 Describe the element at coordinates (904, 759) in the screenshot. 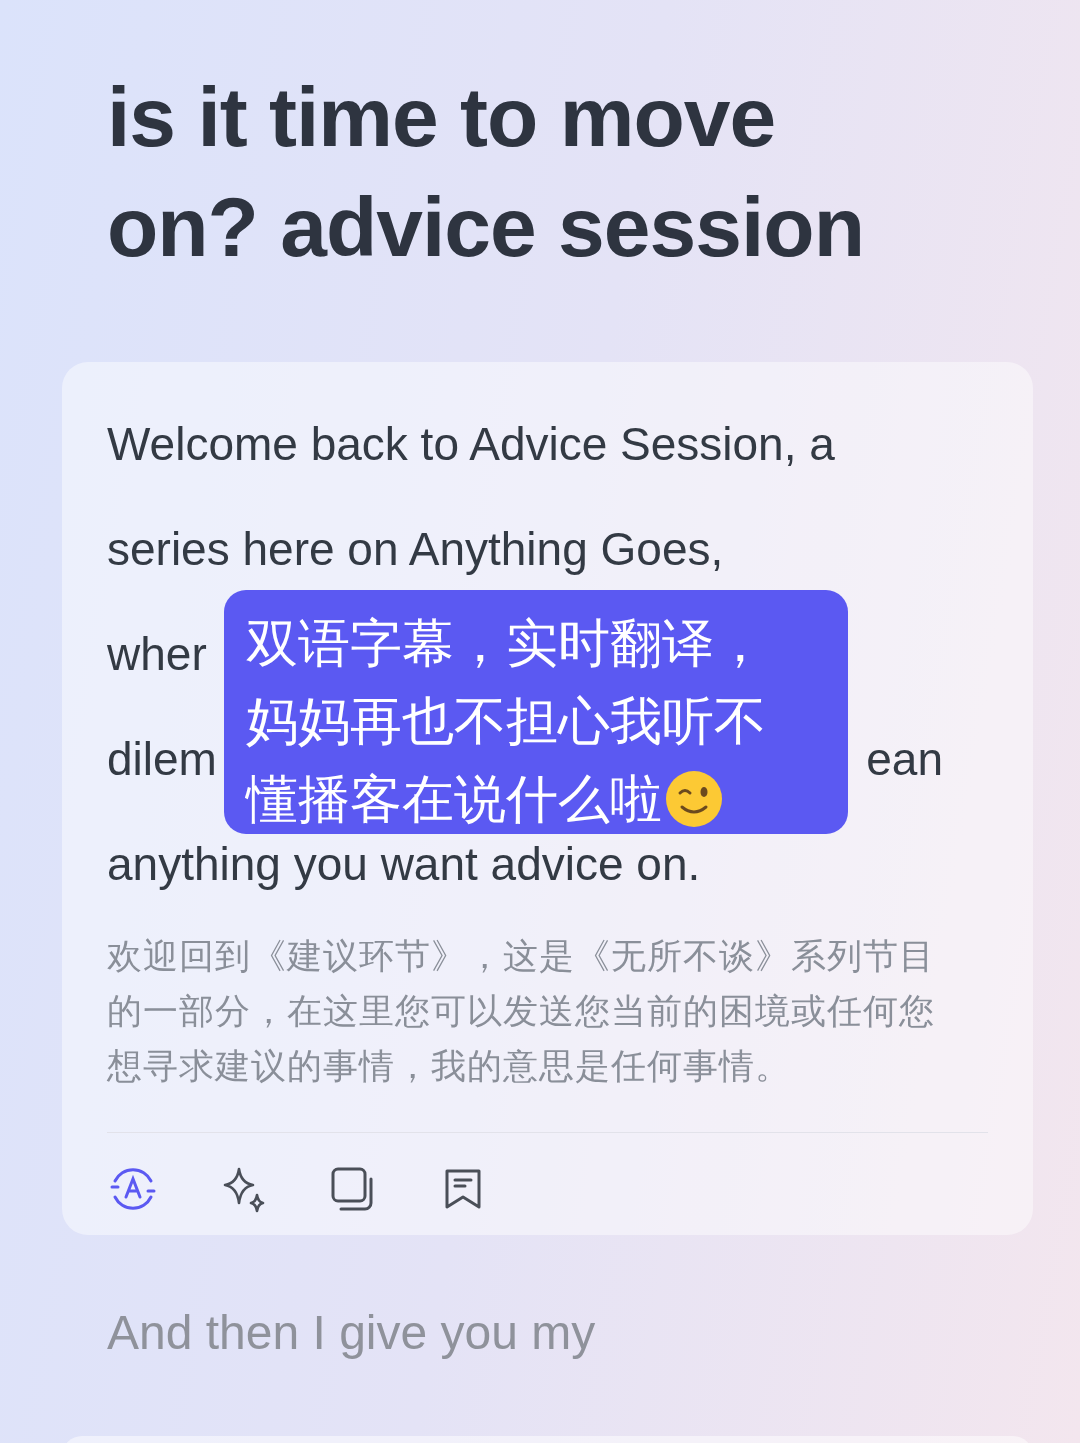

I see `transcript-text: ean` at that location.